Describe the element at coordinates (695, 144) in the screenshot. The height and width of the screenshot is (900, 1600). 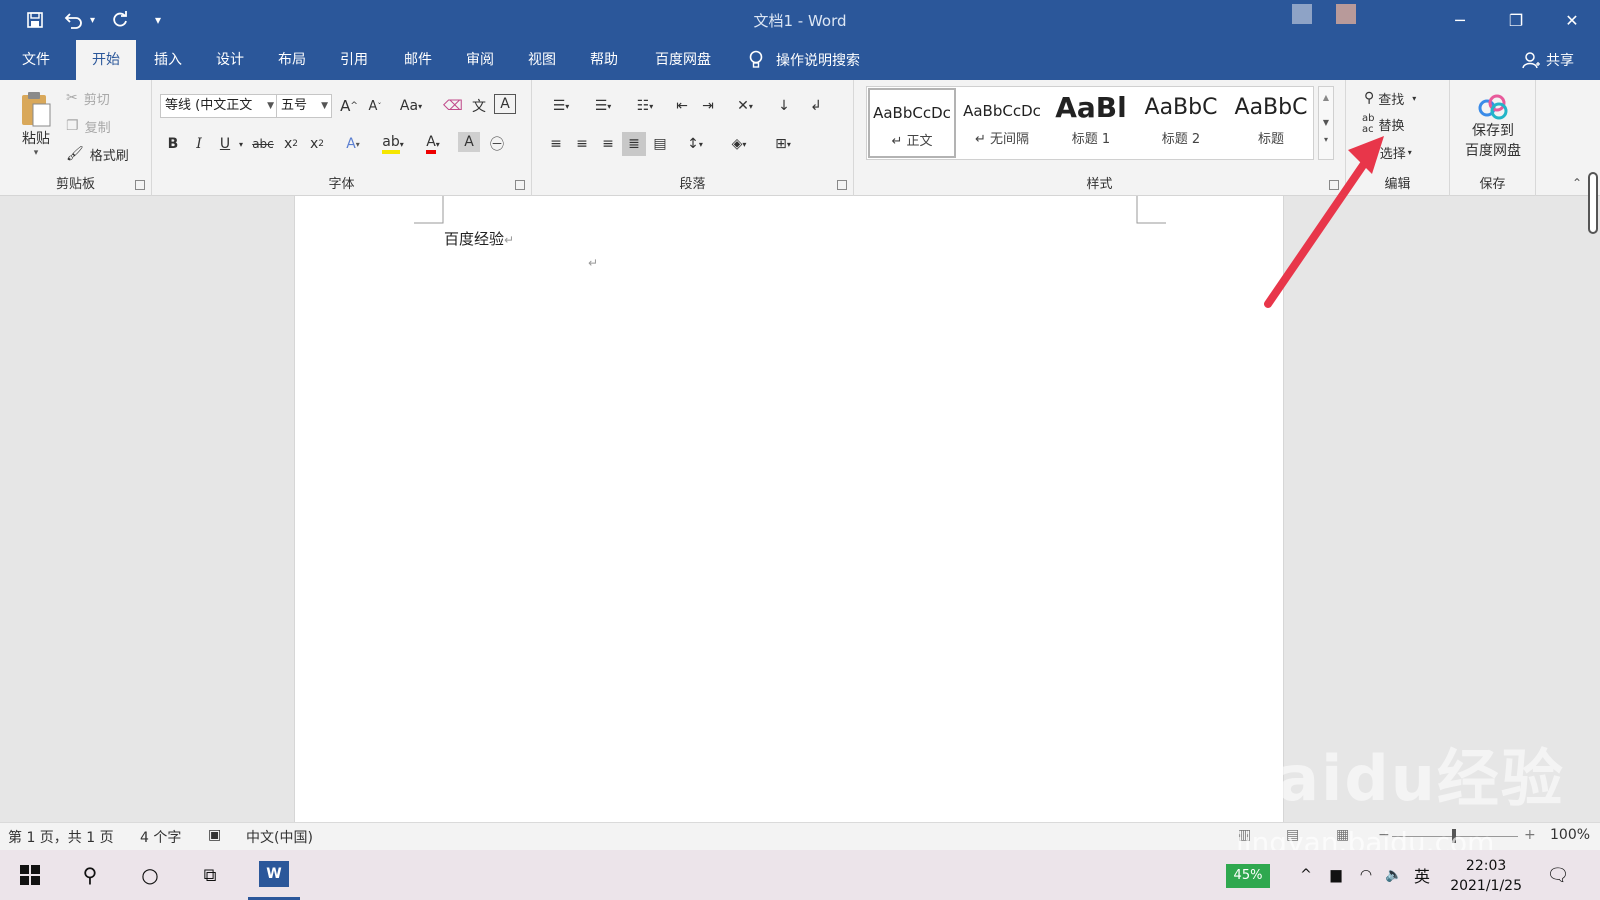
I see `line-spacing-icon: ↕ ▾` at that location.